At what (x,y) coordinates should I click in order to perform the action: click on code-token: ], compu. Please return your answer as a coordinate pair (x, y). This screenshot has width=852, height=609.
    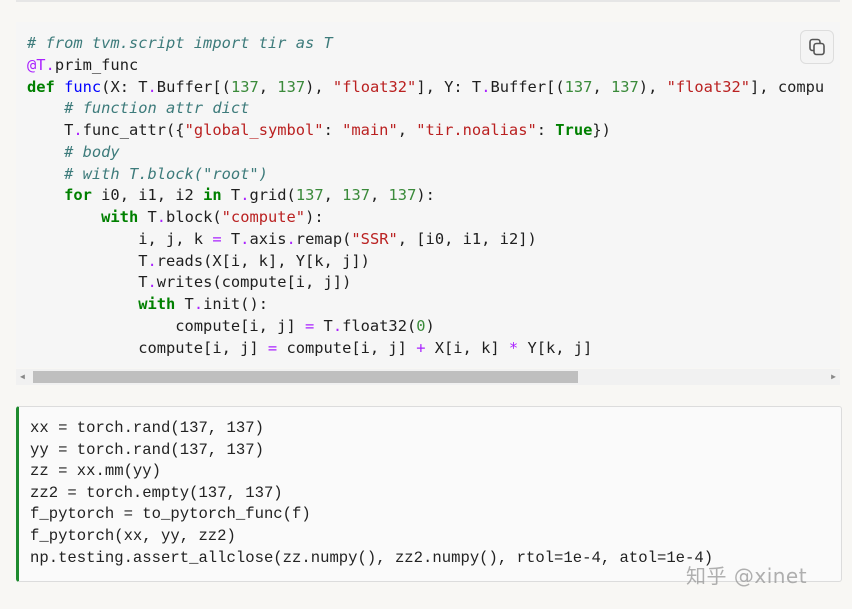
    Looking at the image, I should click on (787, 86).